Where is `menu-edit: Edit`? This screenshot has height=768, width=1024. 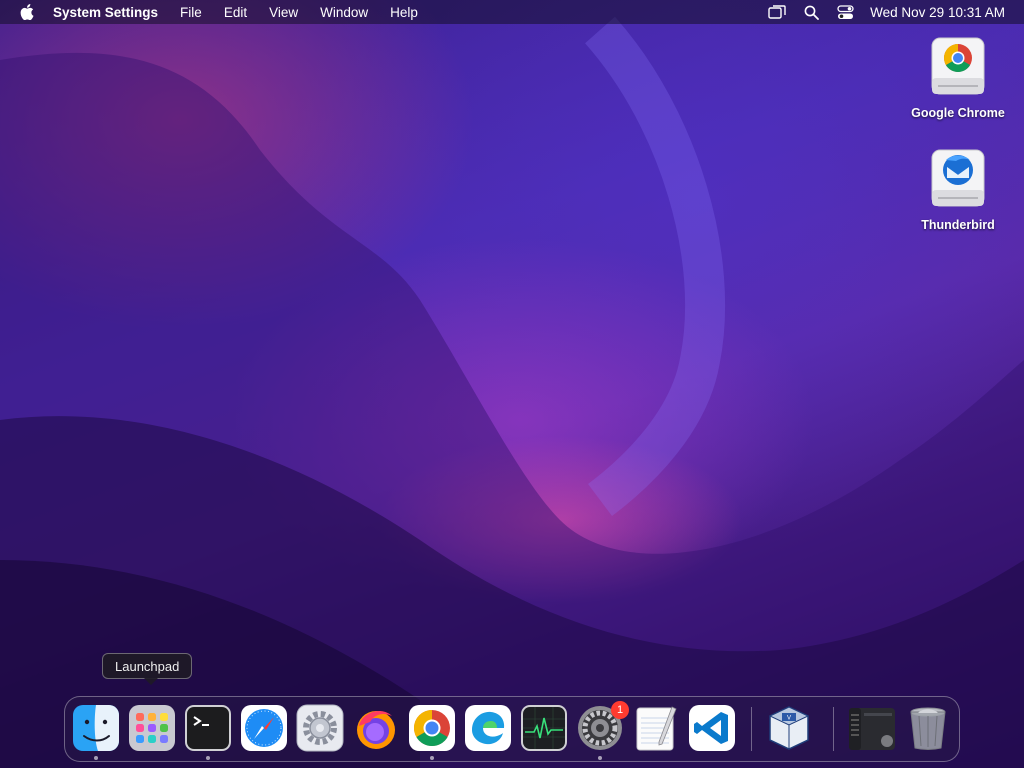 menu-edit: Edit is located at coordinates (235, 12).